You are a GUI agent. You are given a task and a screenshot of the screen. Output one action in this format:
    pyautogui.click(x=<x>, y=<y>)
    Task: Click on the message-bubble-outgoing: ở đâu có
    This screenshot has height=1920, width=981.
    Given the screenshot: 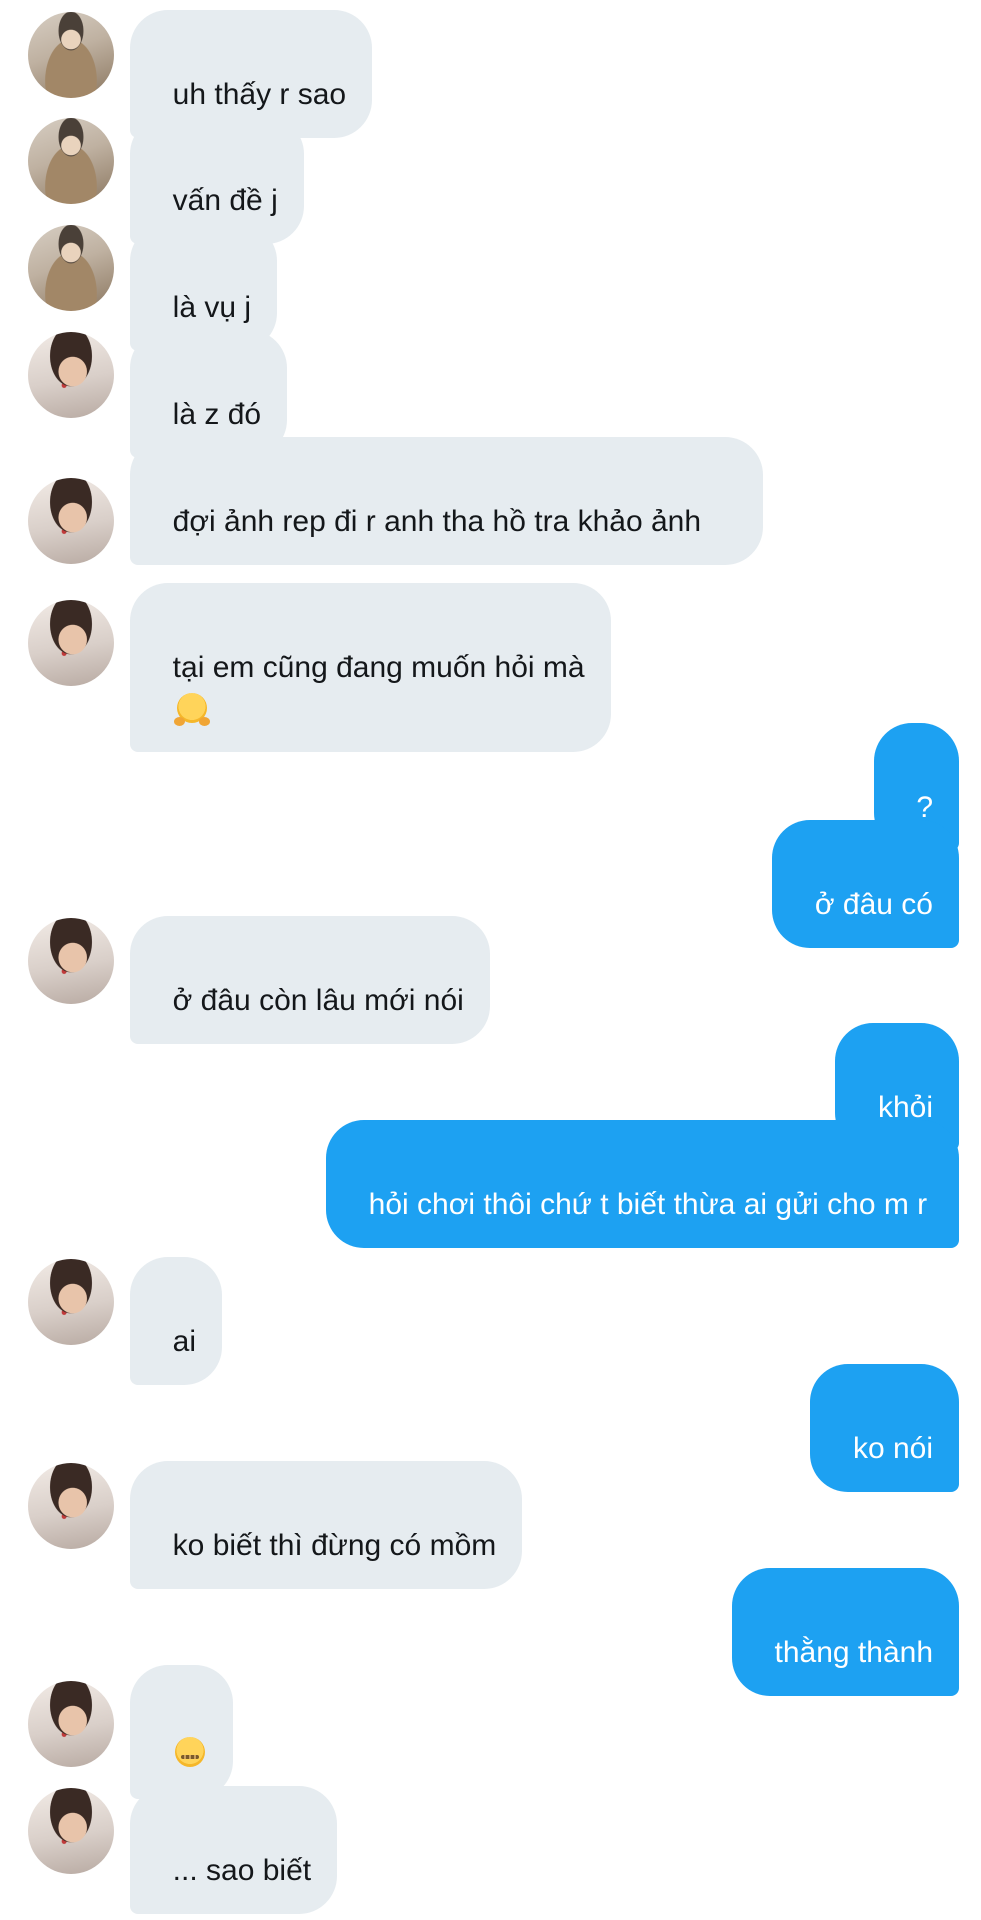 What is the action you would take?
    pyautogui.click(x=865, y=884)
    